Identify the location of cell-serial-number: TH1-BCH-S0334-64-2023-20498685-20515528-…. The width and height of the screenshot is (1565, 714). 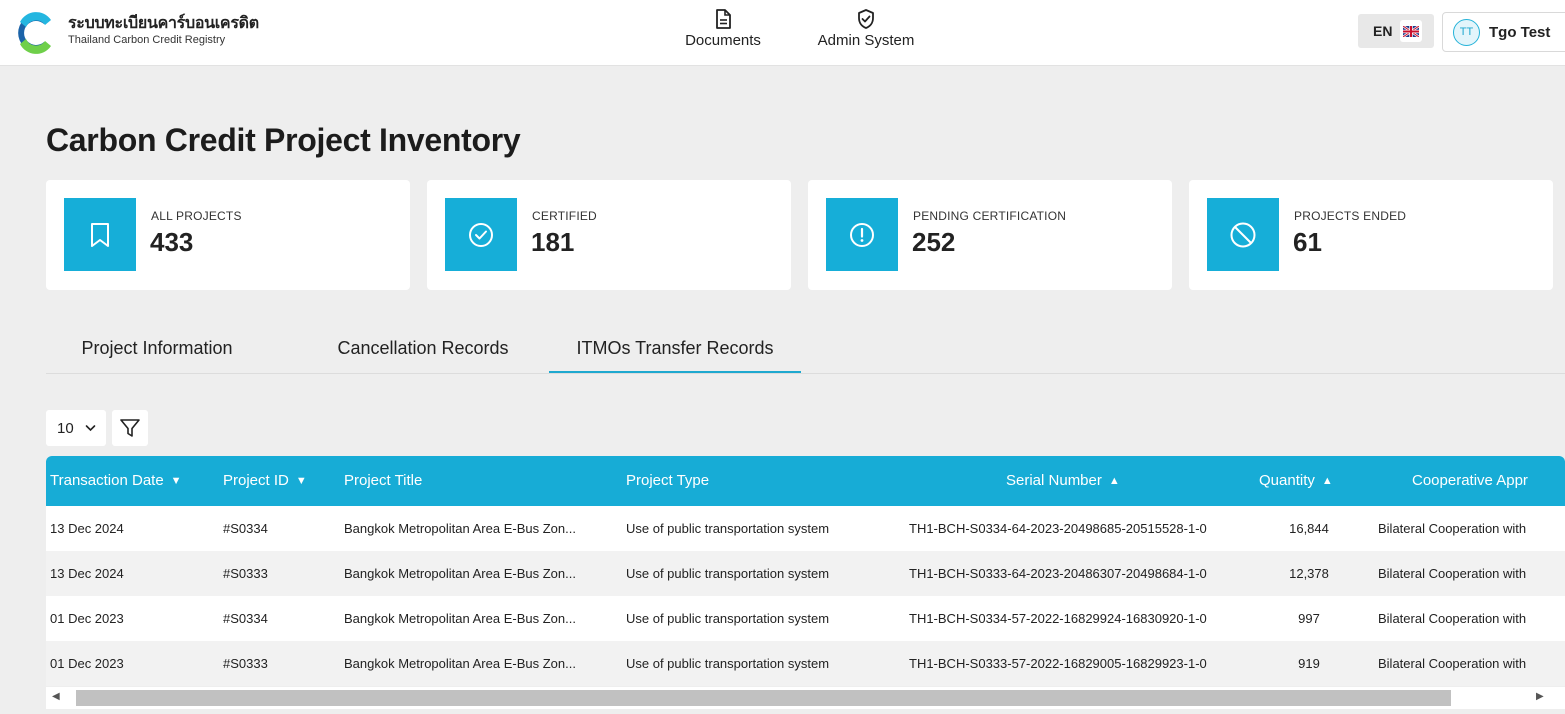
(1058, 528).